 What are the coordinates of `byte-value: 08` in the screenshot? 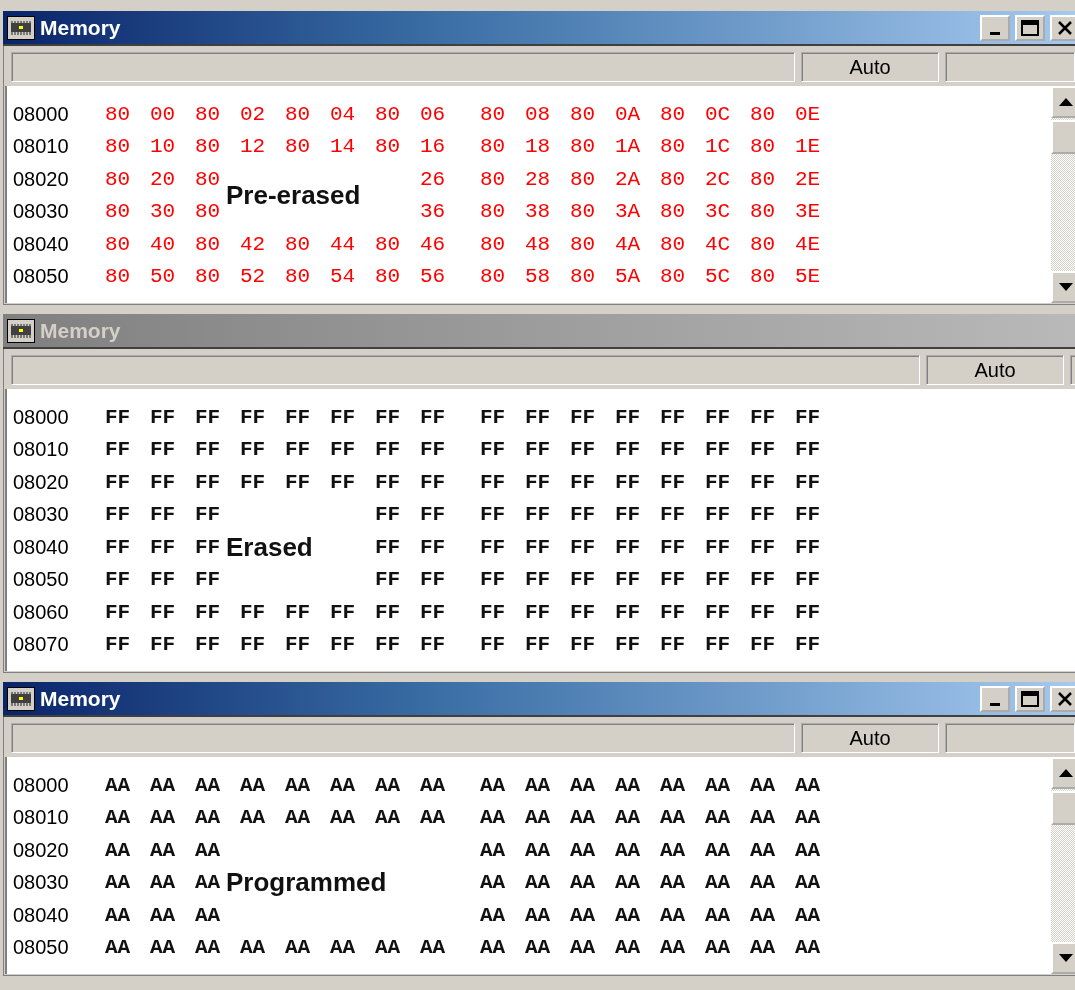 It's located at (538, 114).